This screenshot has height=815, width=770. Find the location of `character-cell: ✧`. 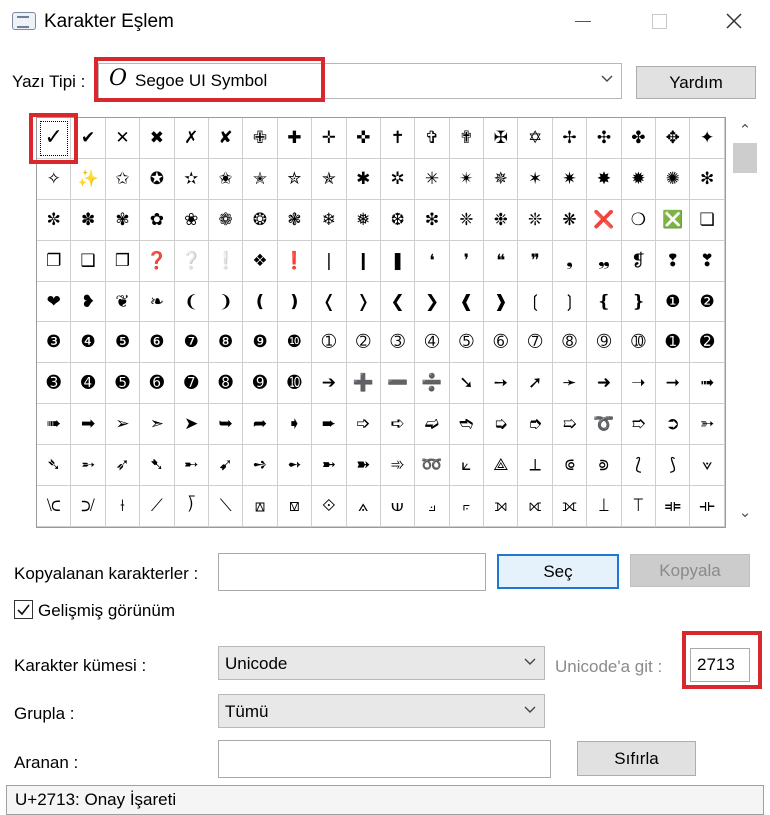

character-cell: ✧ is located at coordinates (54, 179).